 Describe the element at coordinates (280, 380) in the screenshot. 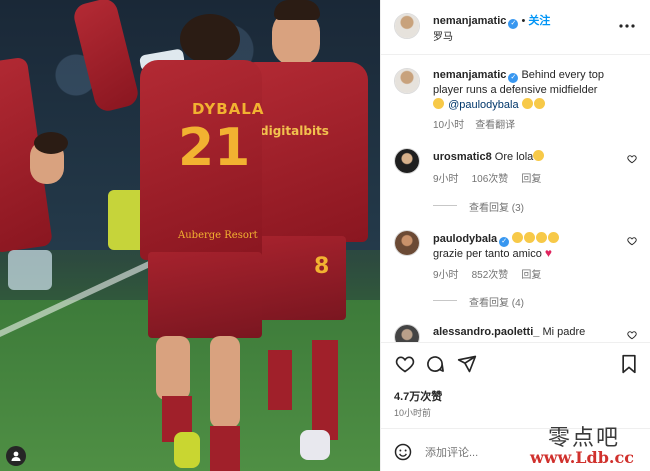

I see `teammate-sock-left` at that location.